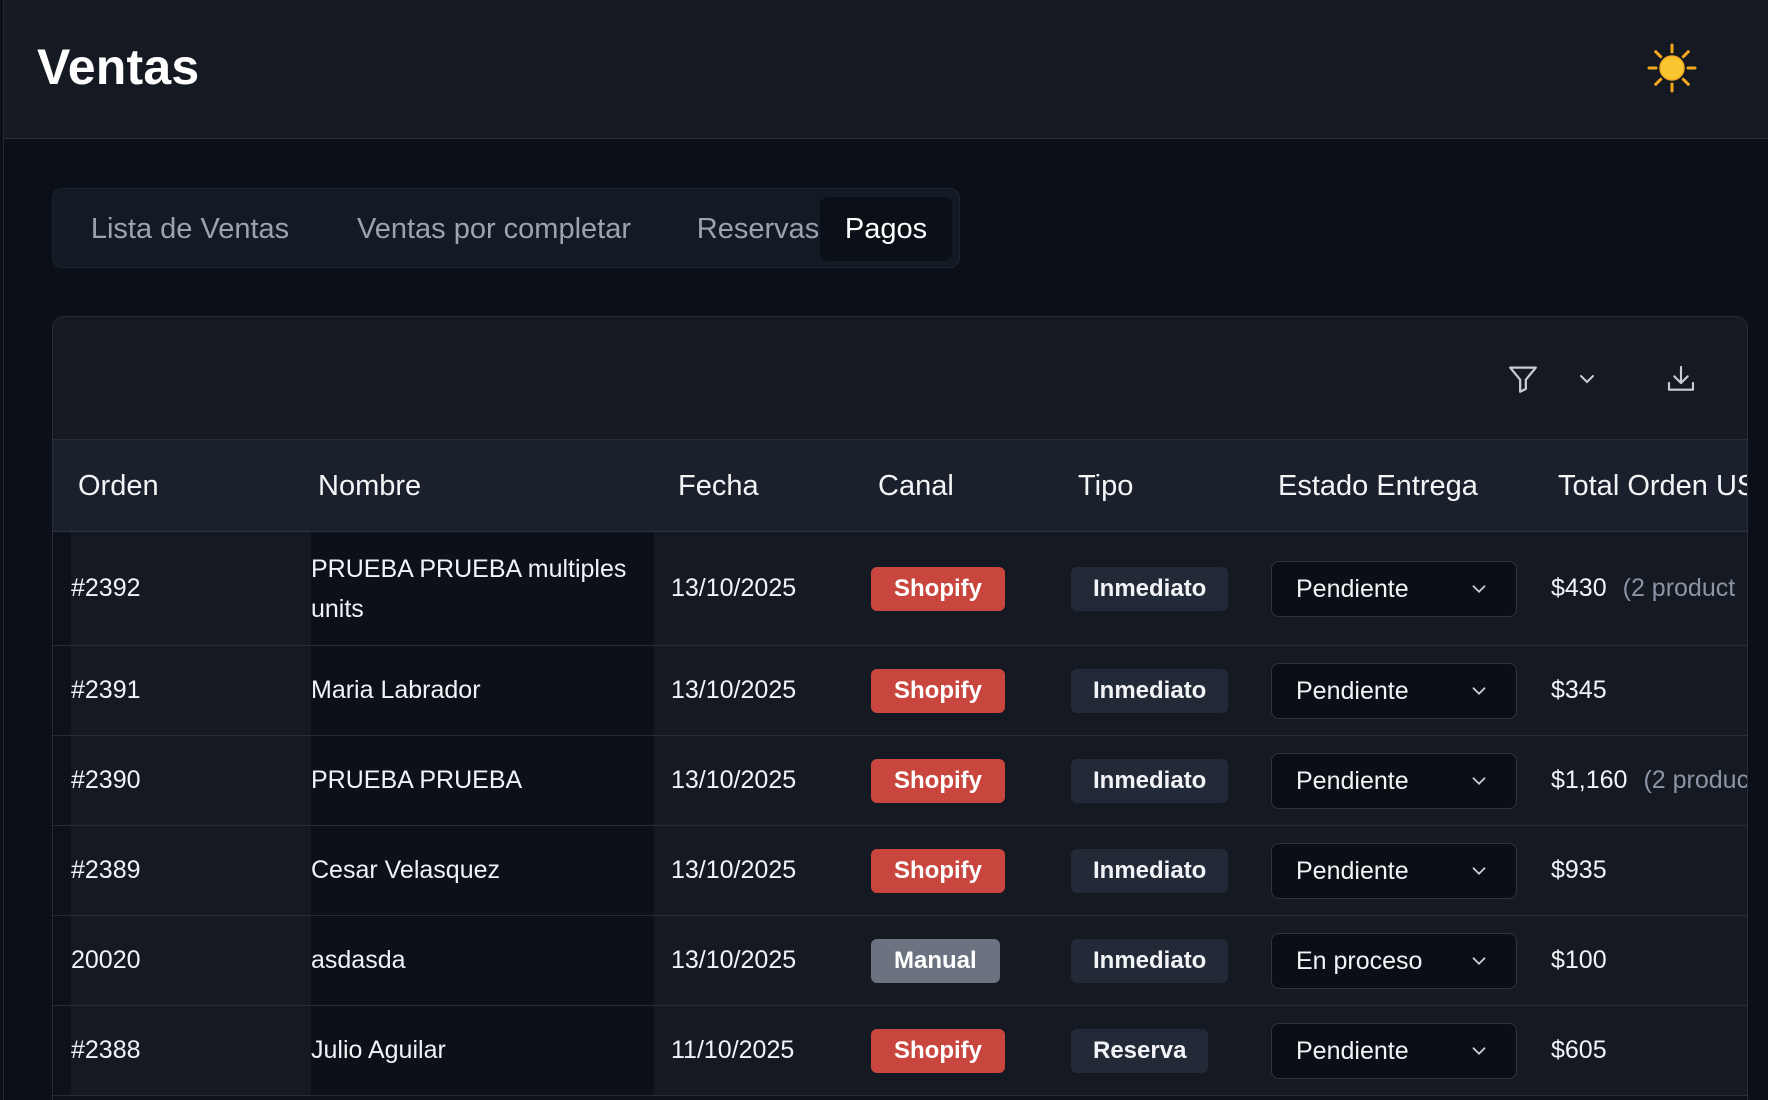 The width and height of the screenshot is (1768, 1100). I want to click on sun-icon, so click(1672, 68).